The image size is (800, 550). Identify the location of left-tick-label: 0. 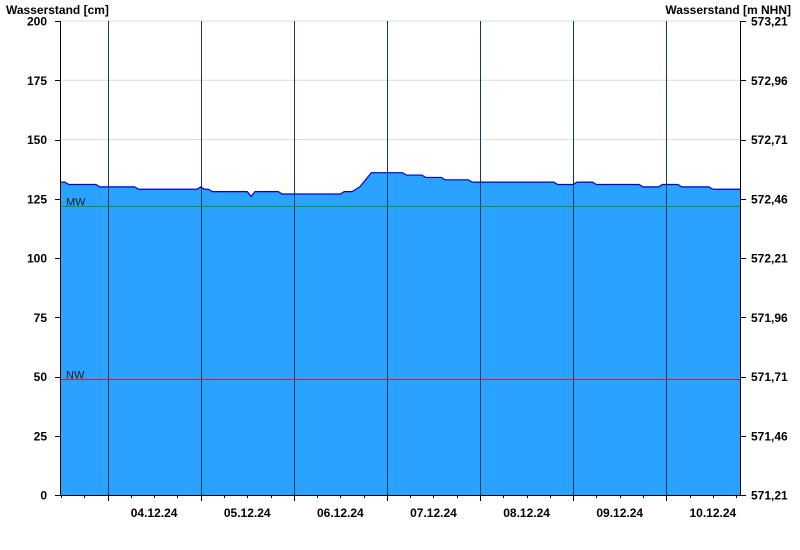
(43, 496).